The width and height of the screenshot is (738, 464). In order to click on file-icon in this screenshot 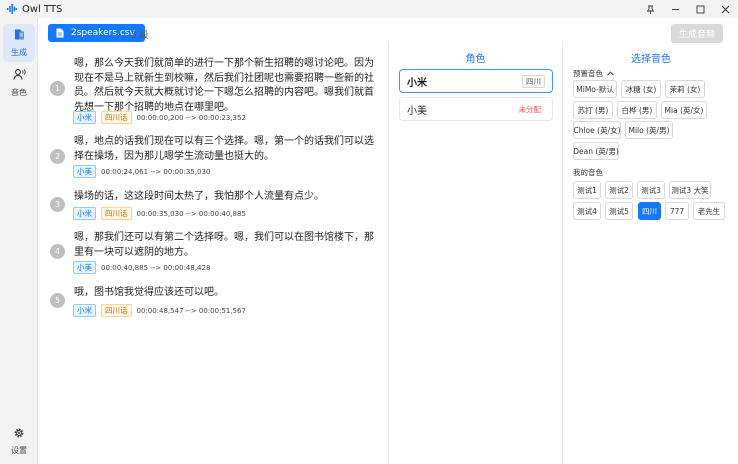, I will do `click(60, 33)`.